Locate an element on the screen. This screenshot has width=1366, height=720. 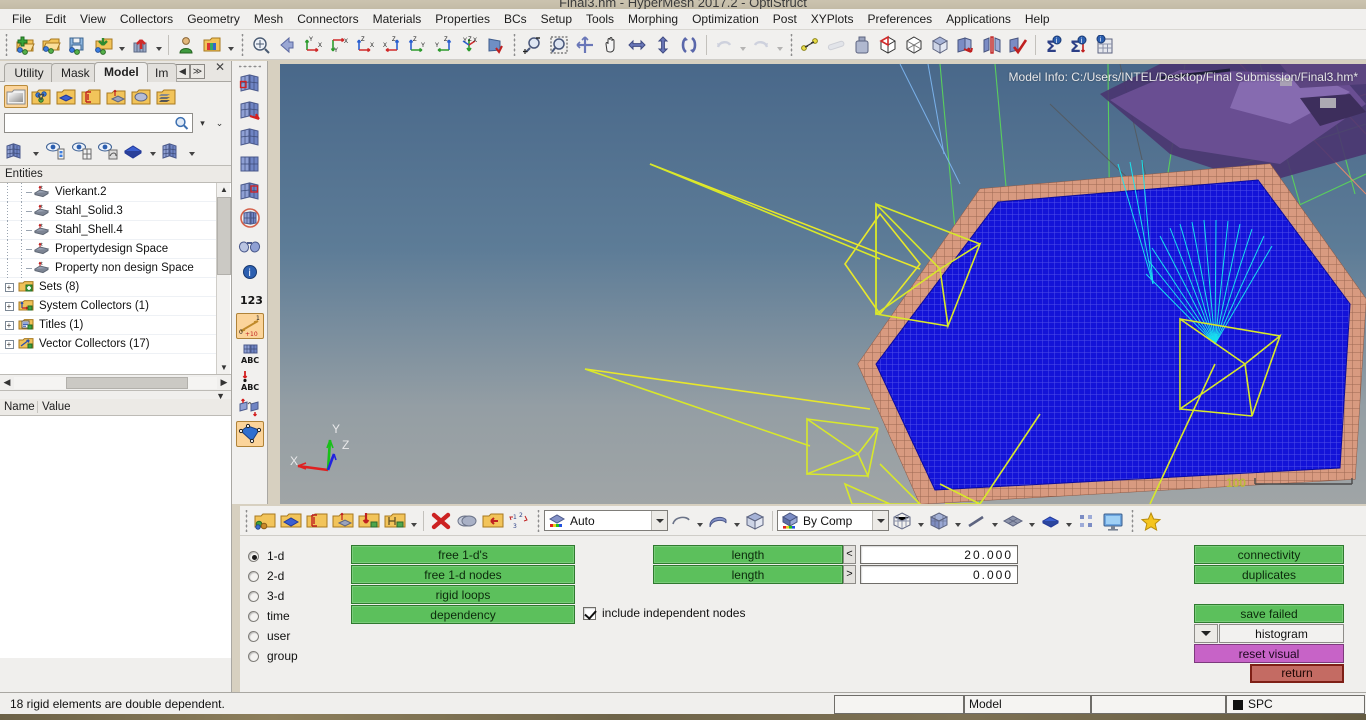
numbers-icon: 123 is located at coordinates (250, 299).